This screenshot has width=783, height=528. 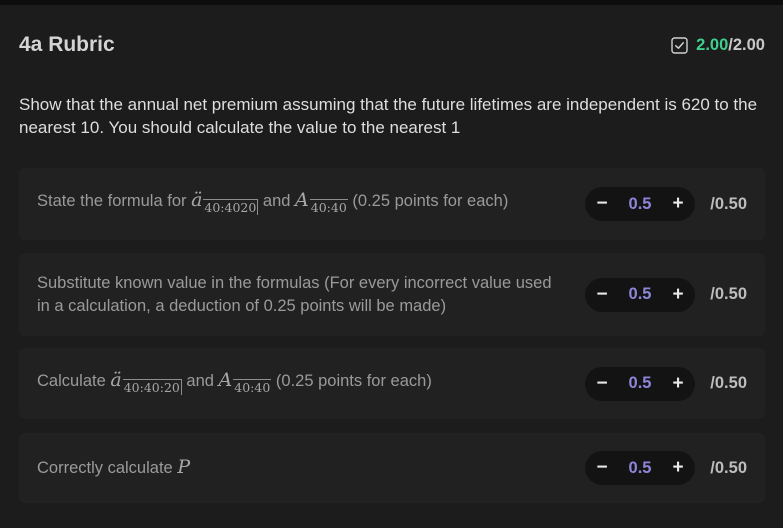 What do you see at coordinates (730, 45) in the screenshot?
I see `score-value: 2.00/2.00` at bounding box center [730, 45].